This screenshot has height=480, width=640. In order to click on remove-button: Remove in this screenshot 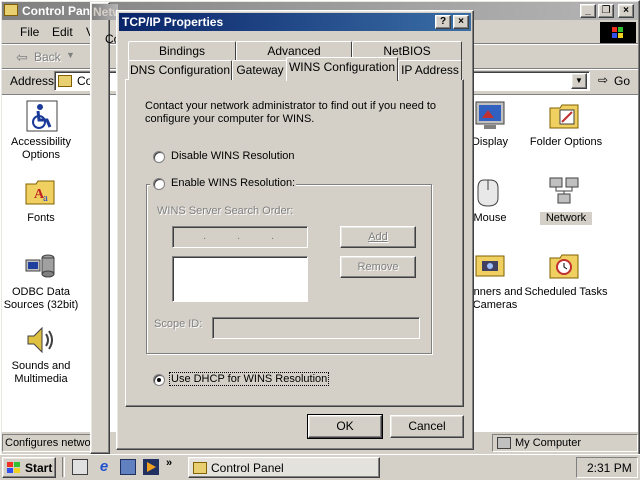, I will do `click(378, 267)`.